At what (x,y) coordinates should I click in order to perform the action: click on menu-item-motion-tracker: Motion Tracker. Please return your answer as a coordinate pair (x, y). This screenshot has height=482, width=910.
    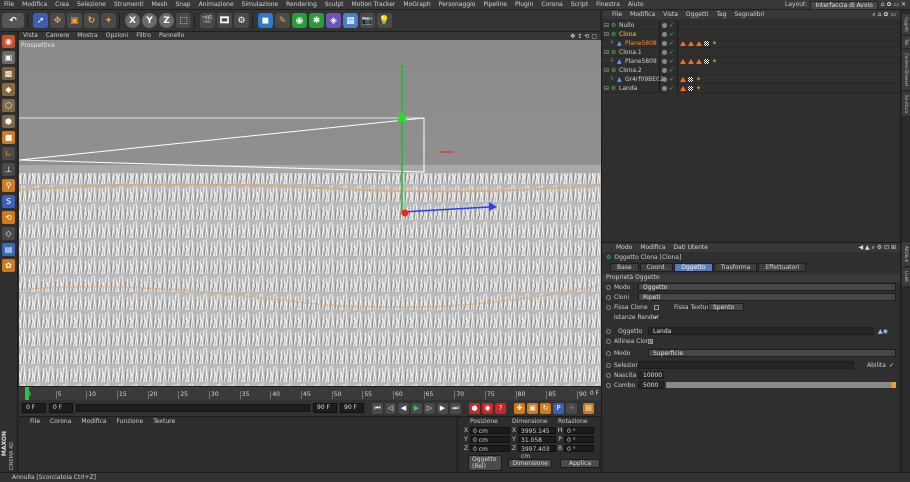
    Looking at the image, I should click on (374, 5).